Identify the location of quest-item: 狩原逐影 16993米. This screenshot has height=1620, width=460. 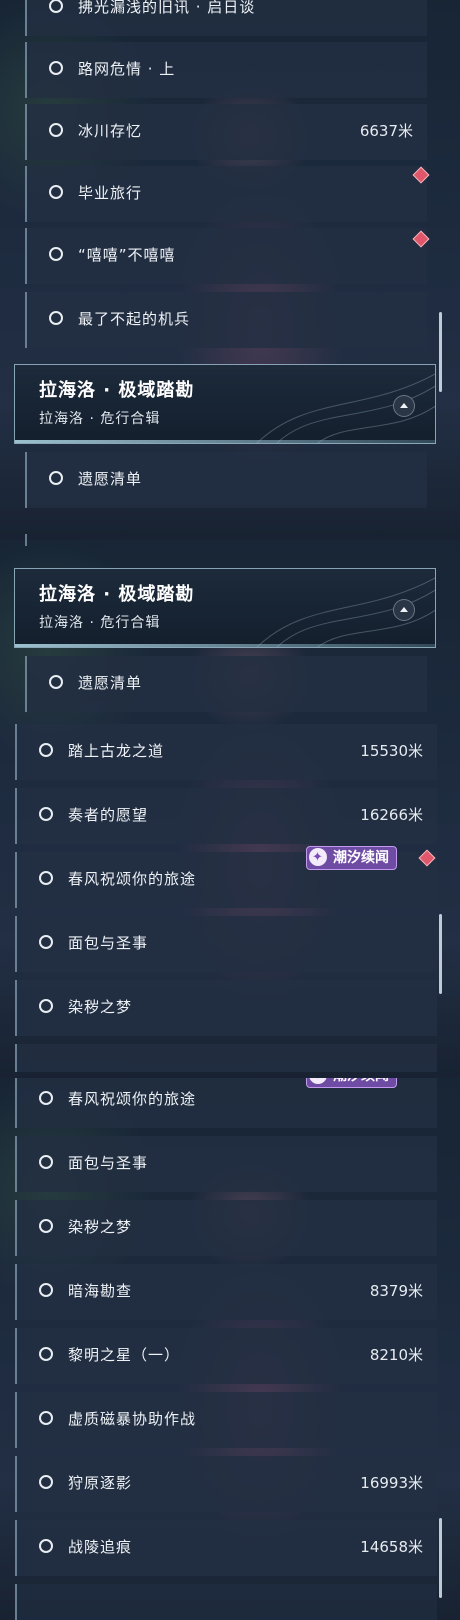
(226, 1484).